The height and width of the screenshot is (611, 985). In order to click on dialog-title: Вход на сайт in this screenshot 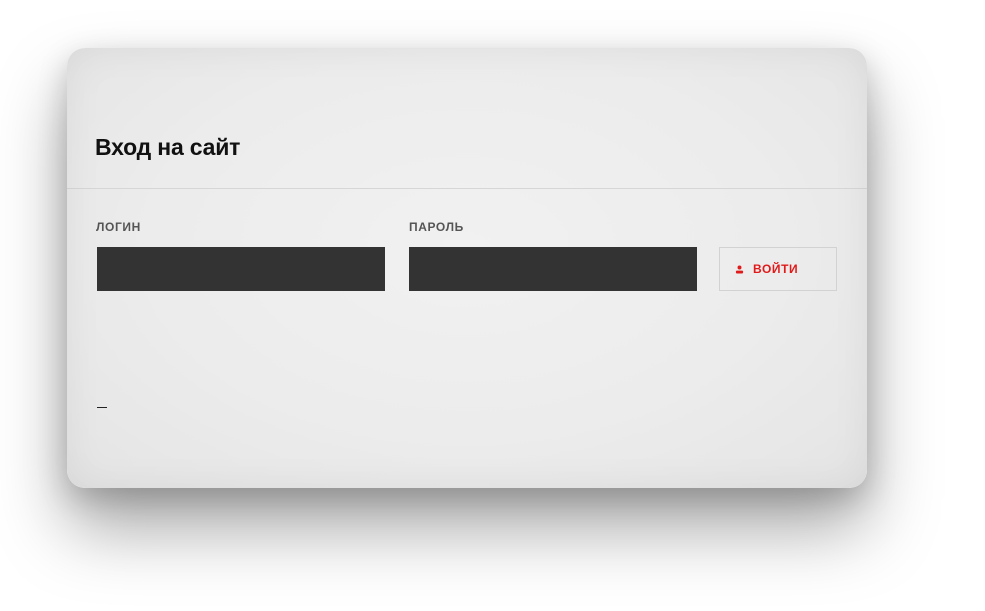, I will do `click(168, 147)`.